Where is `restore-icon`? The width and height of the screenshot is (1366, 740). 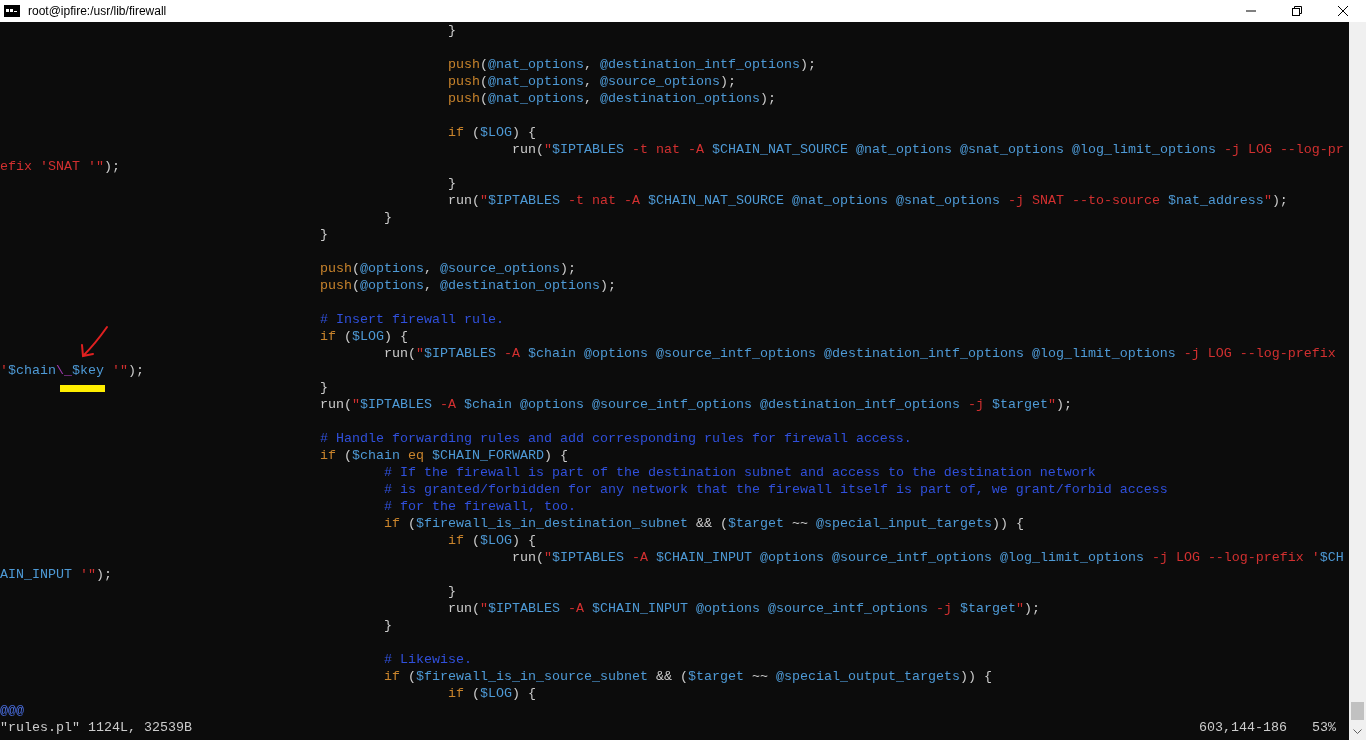
restore-icon is located at coordinates (1297, 11).